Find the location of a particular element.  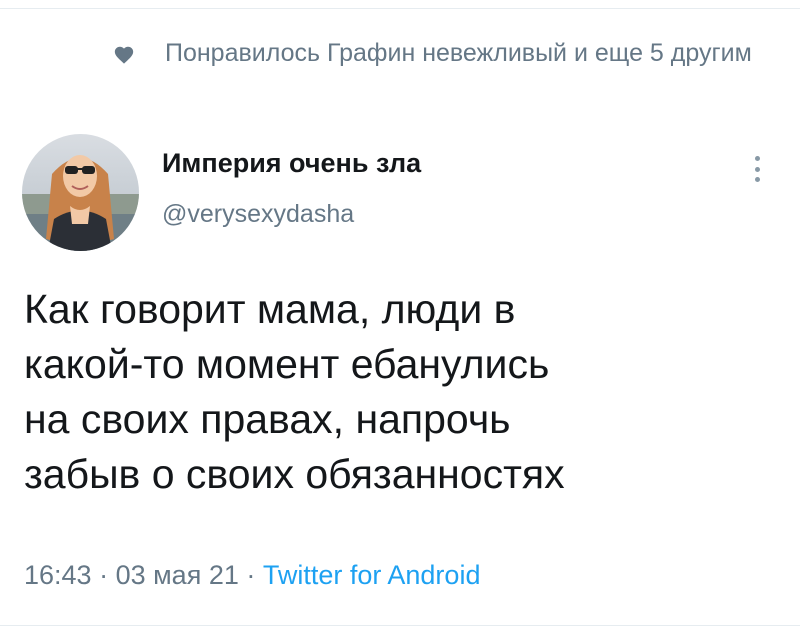

tweet-meta: 16:43 · 03 мая 21 · Twitter for Android is located at coordinates (252, 575).